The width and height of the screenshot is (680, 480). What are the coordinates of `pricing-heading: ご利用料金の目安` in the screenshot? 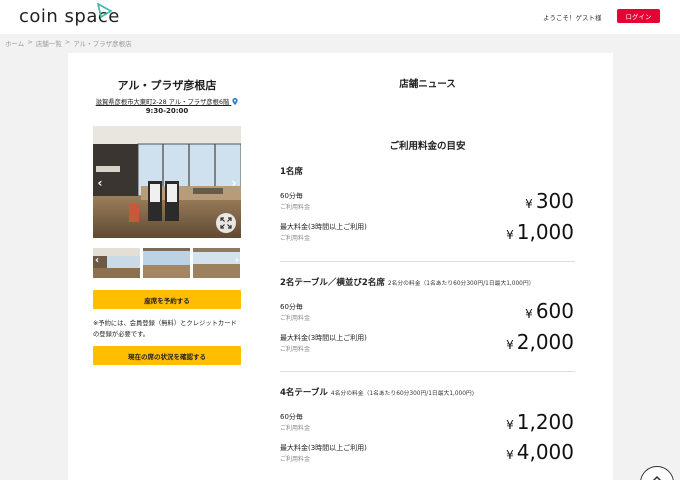 It's located at (427, 146).